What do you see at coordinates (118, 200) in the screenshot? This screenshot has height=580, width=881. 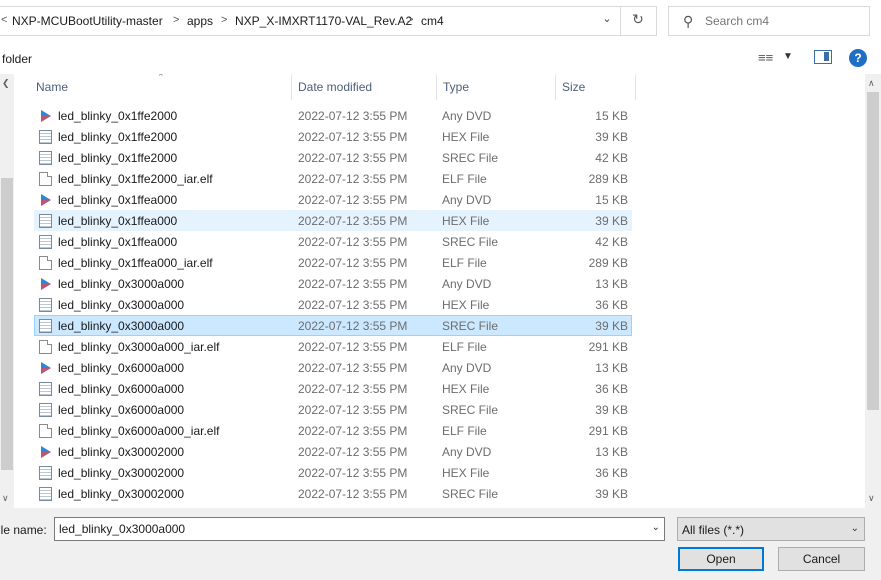 I see `file-name: led_blinky_0x1ffea000` at bounding box center [118, 200].